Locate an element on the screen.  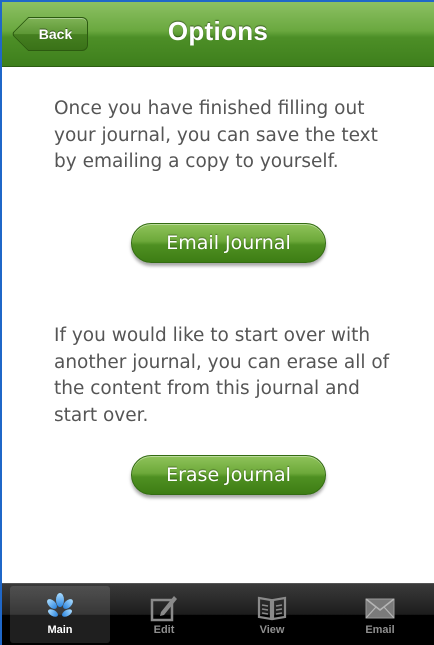
back-button: Back is located at coordinates (58, 34).